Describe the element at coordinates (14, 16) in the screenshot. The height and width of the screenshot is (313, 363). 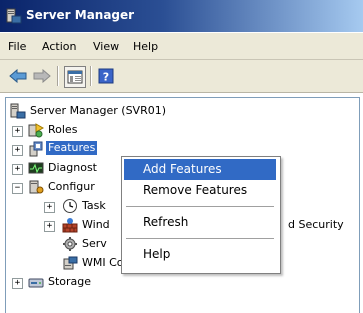
I see `server-manager-icon` at that location.